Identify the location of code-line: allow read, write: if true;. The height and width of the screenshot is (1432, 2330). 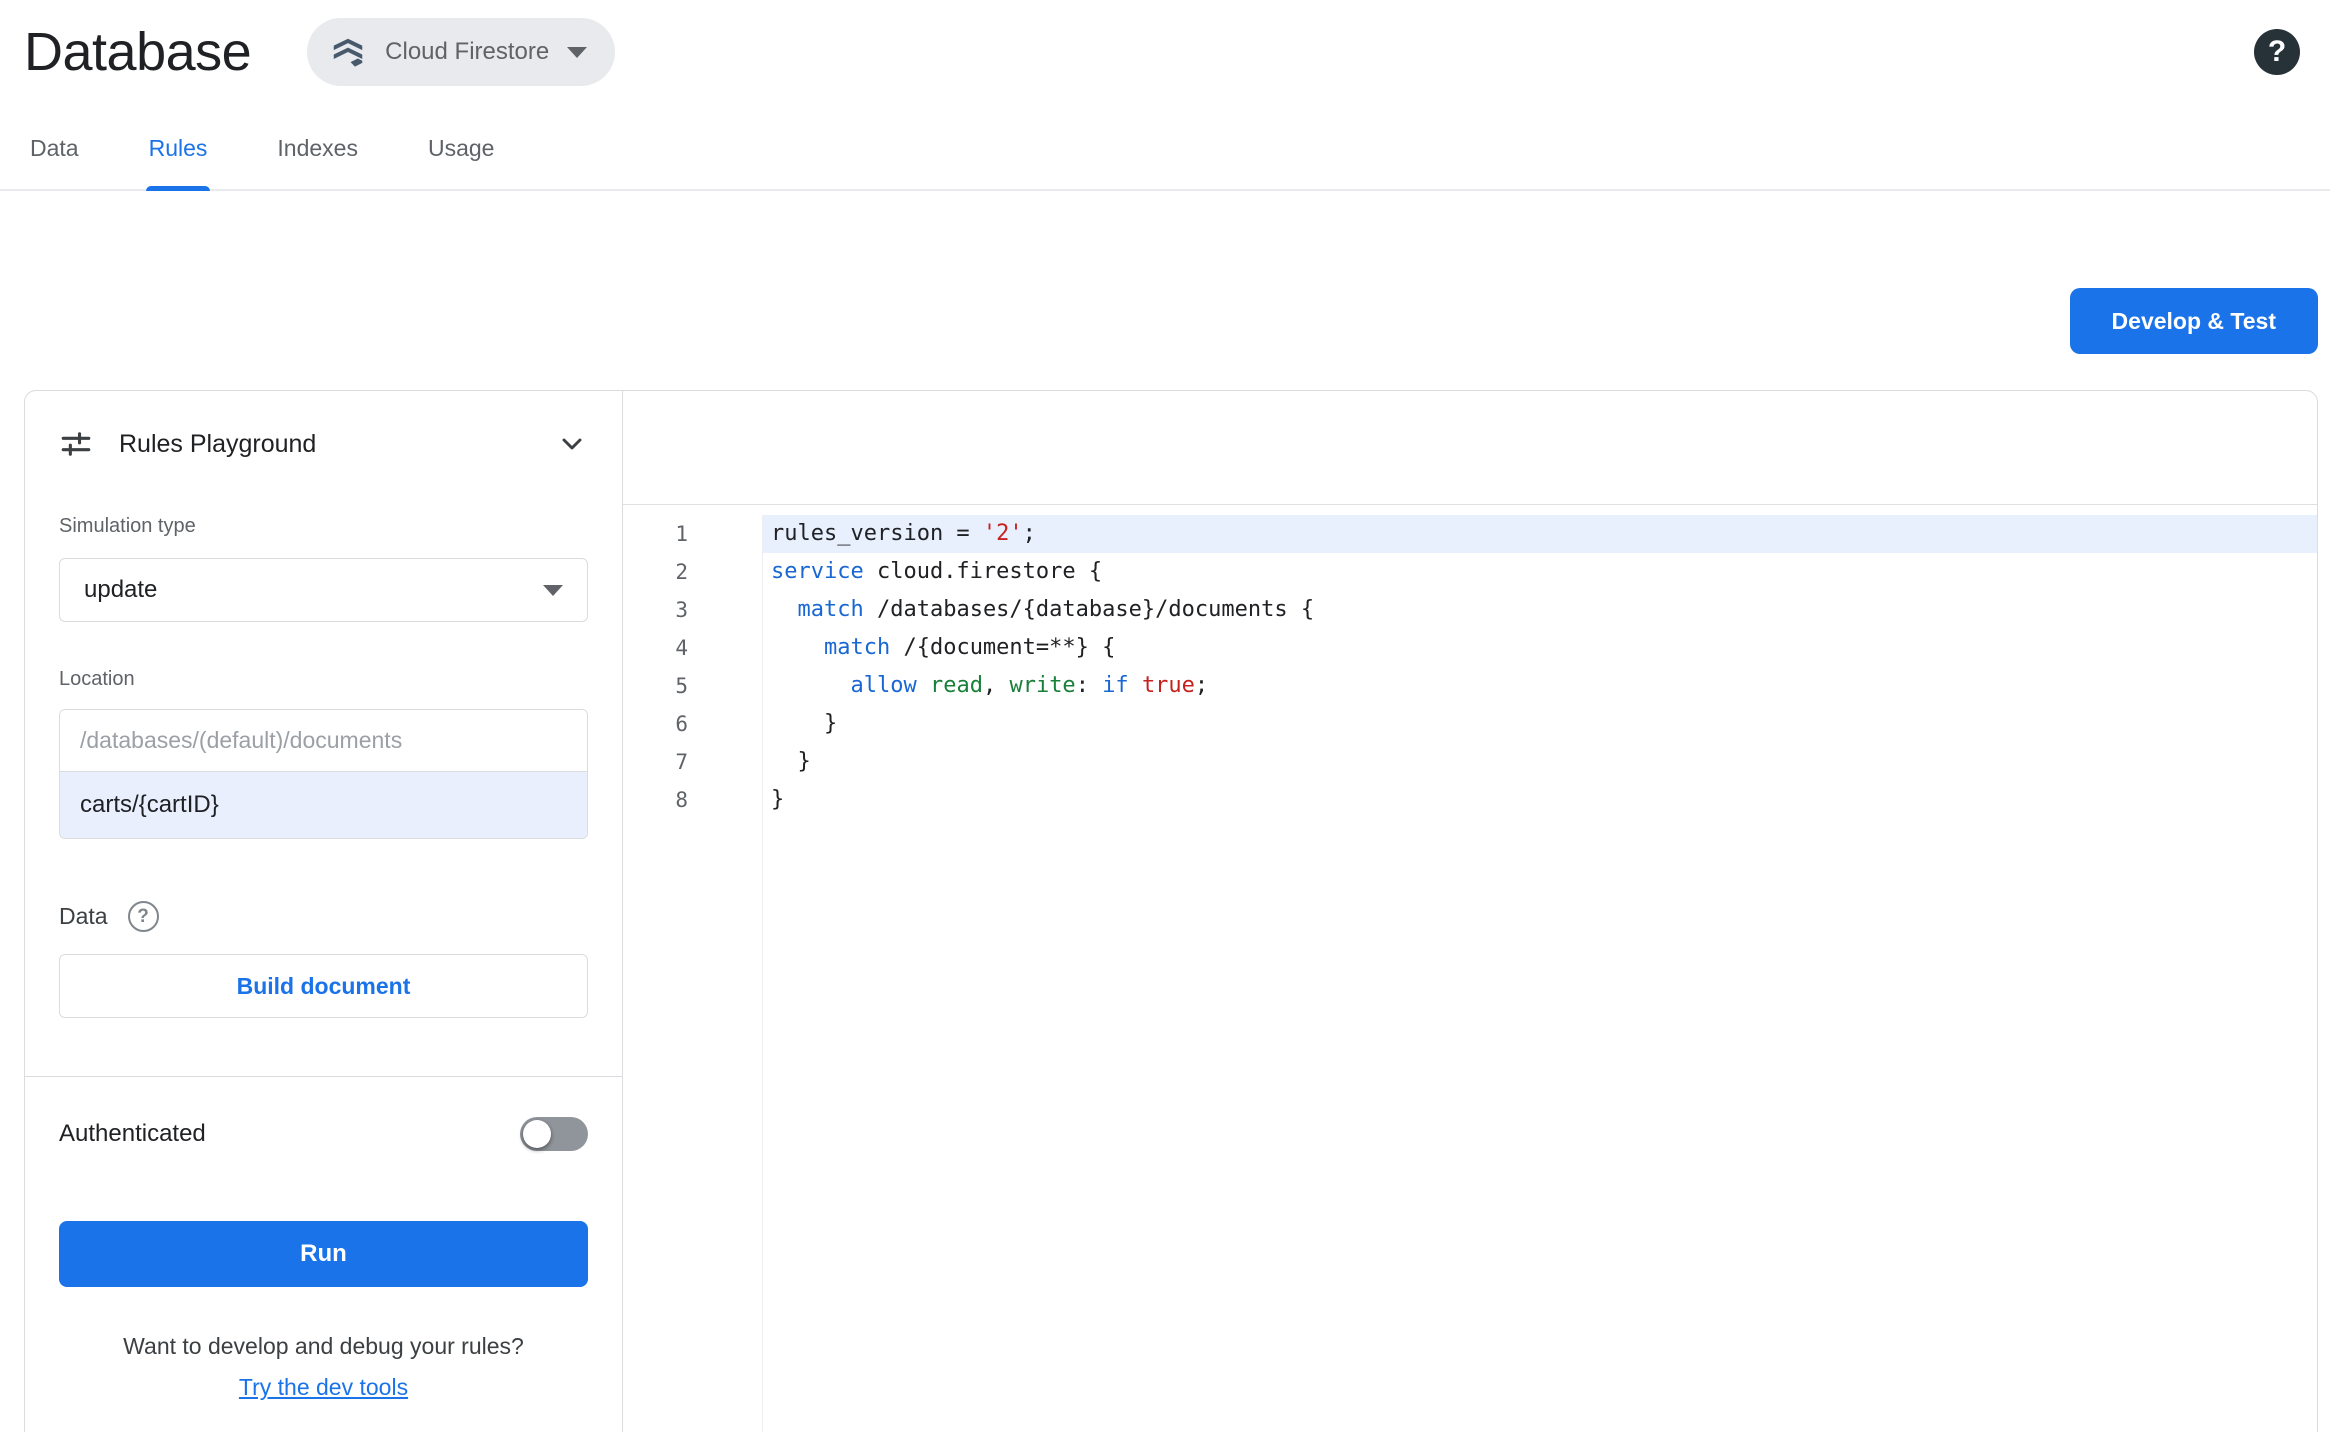
(1540, 686).